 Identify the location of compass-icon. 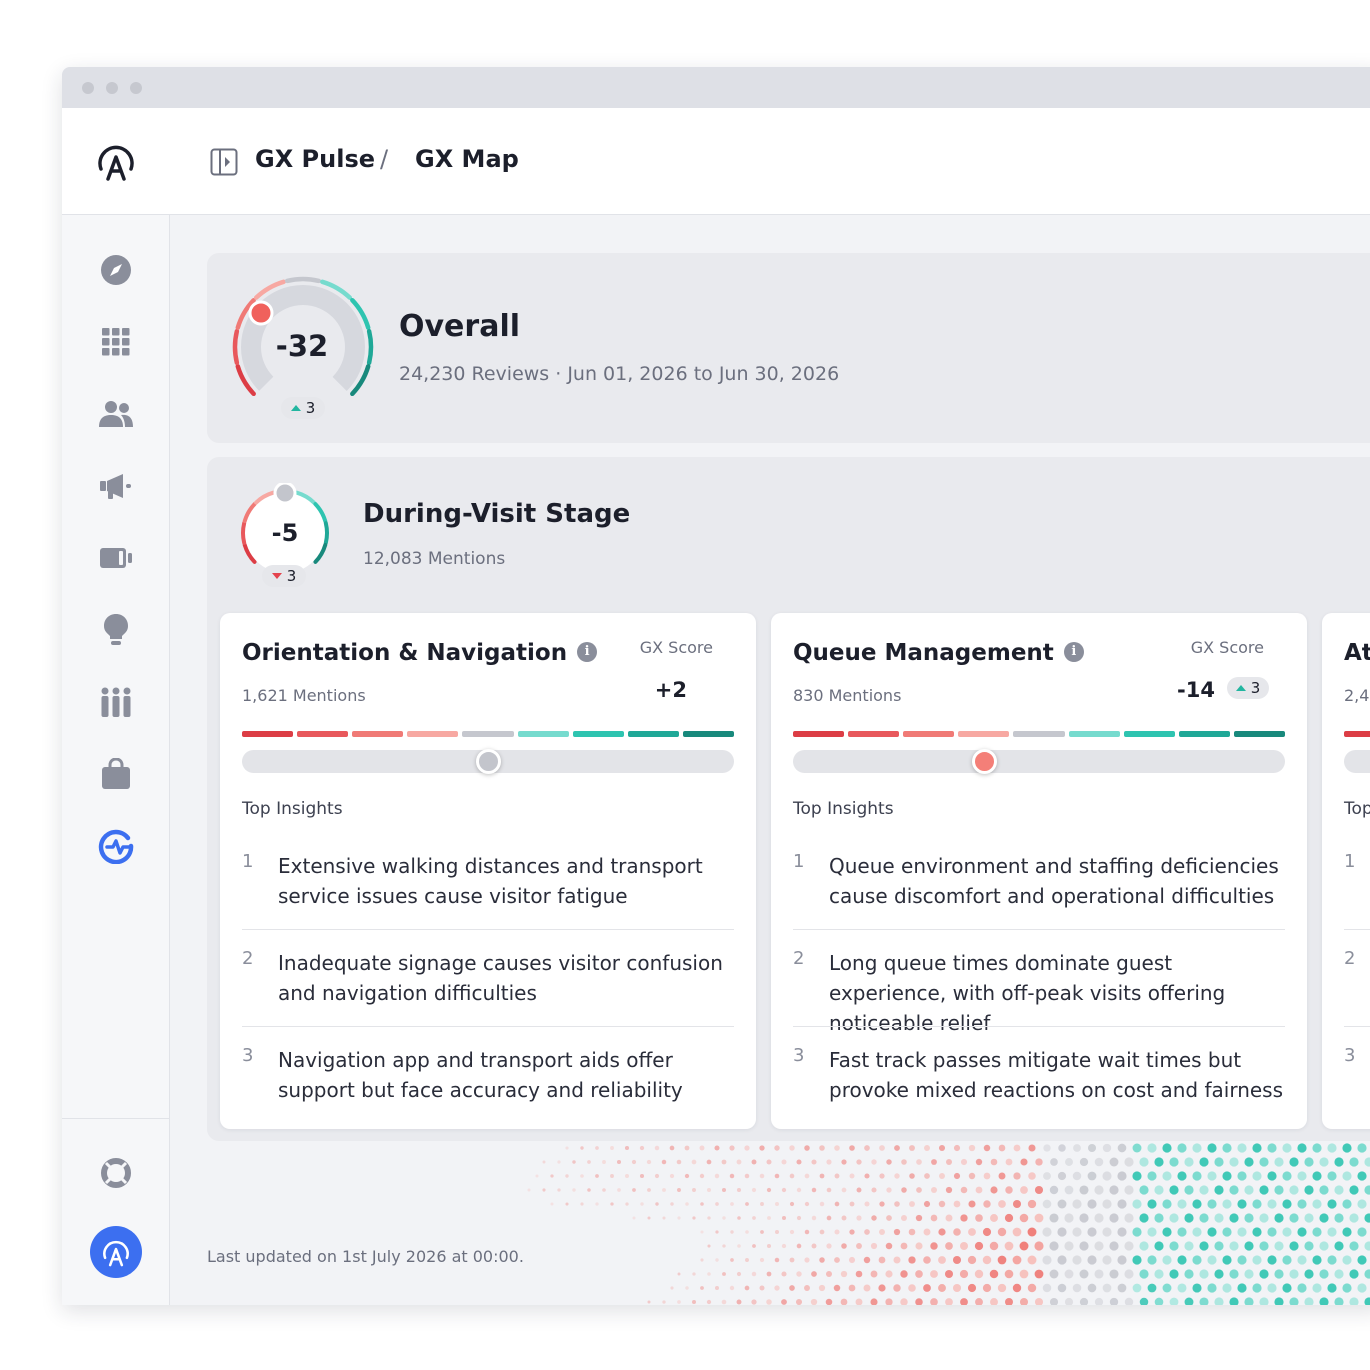
(116, 270).